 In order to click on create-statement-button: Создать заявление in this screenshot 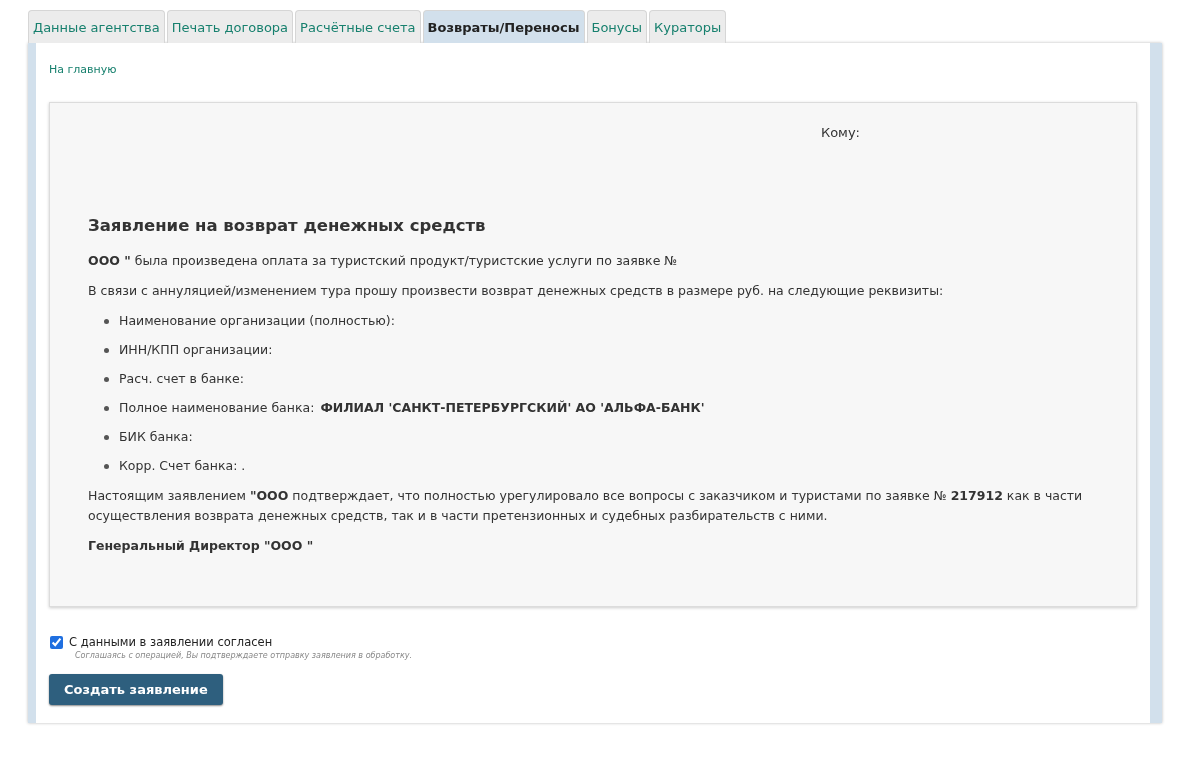, I will do `click(136, 689)`.